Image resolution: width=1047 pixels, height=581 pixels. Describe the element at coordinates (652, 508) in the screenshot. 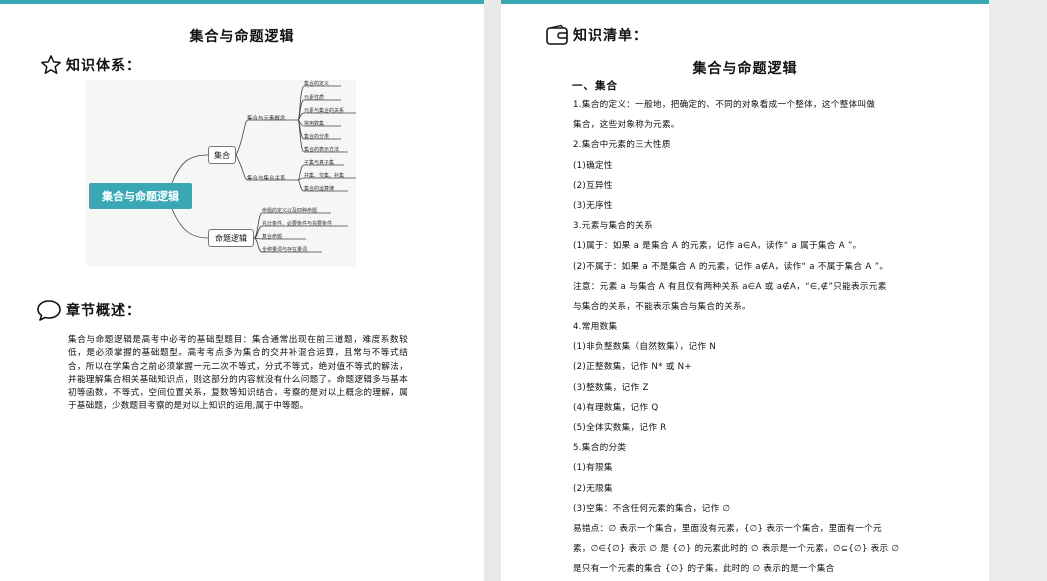

I see `text-line: (3)空集：不含任何元素的集合，记作 ∅` at that location.